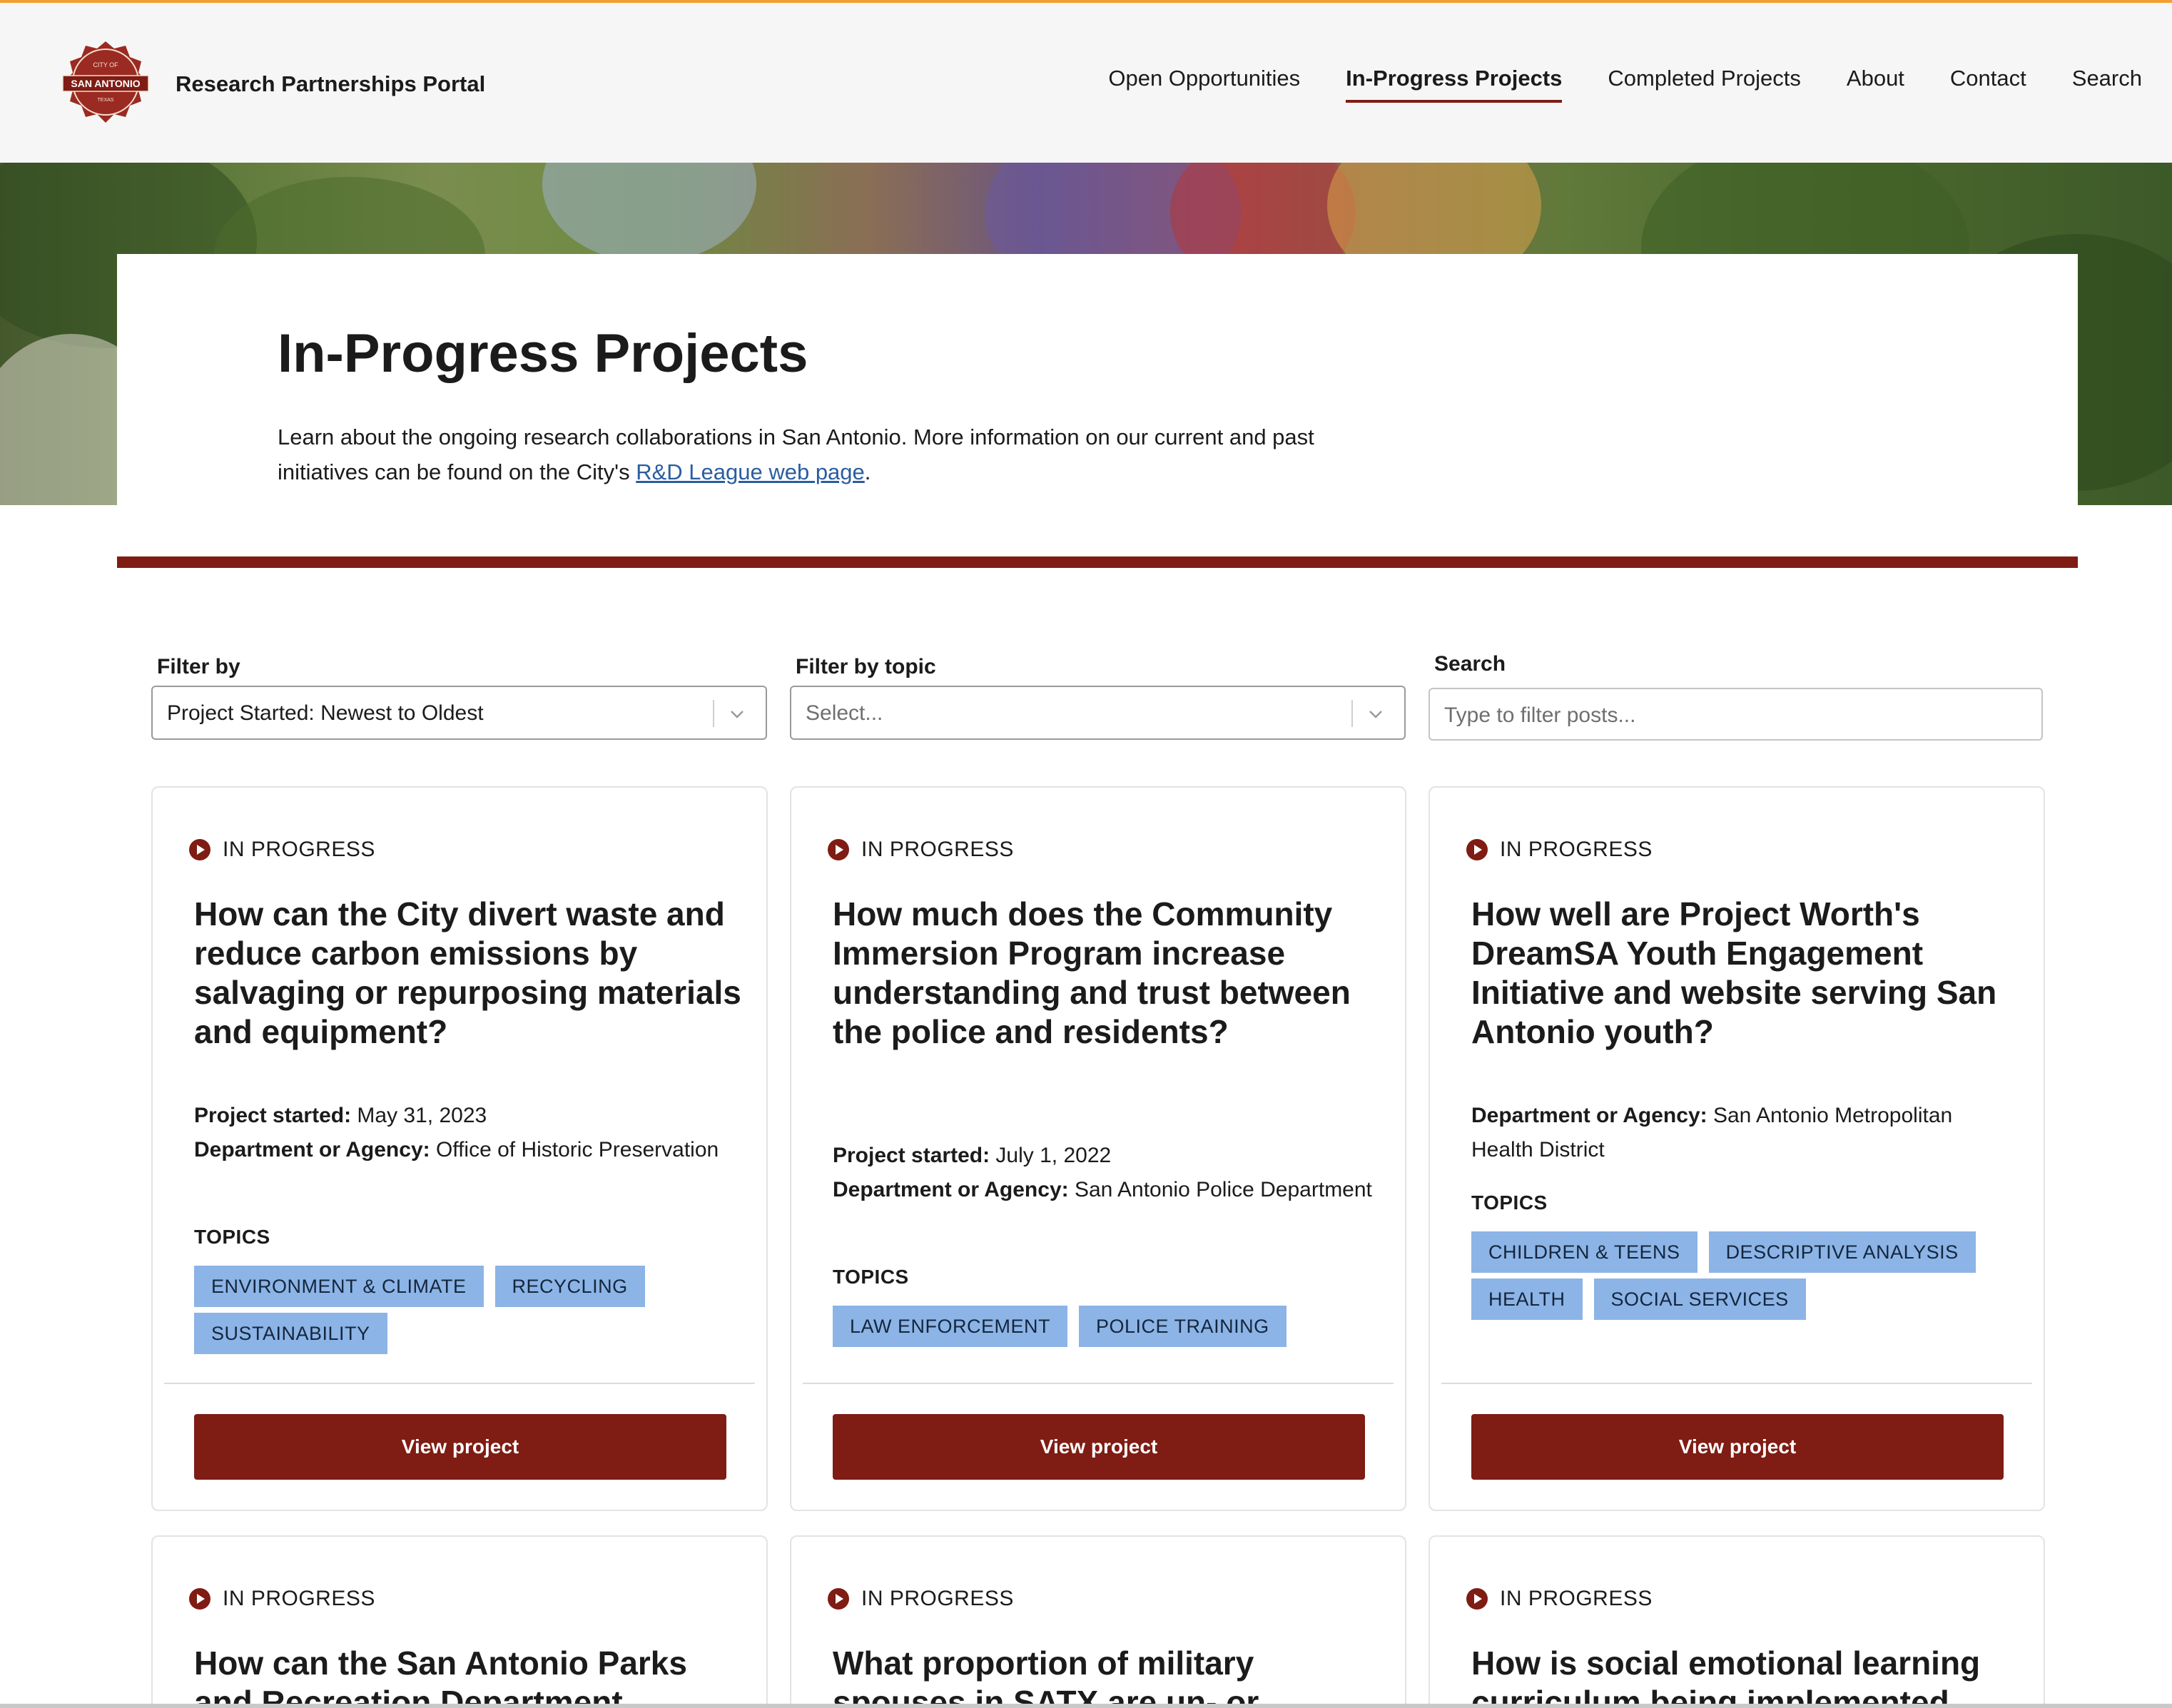 Image resolution: width=2172 pixels, height=1708 pixels. What do you see at coordinates (330, 84) in the screenshot?
I see `site-title: Research Partnerships Portal` at bounding box center [330, 84].